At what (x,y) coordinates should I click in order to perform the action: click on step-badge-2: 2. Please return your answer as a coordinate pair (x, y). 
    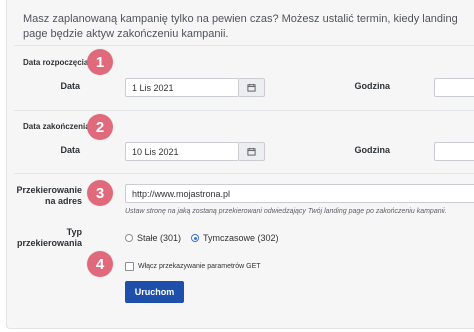
    Looking at the image, I should click on (100, 127).